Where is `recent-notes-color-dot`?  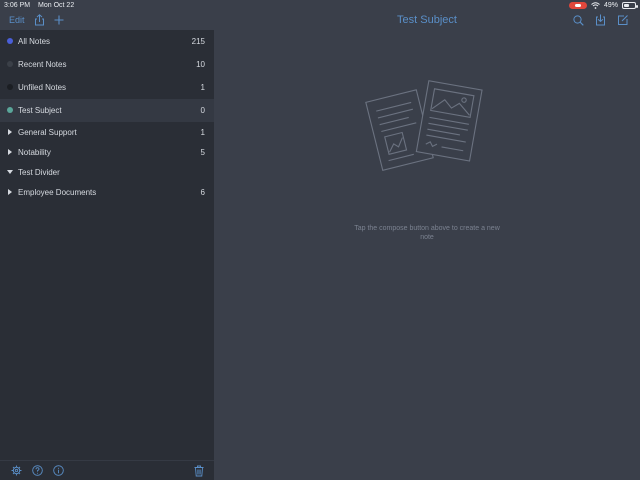 recent-notes-color-dot is located at coordinates (10, 64).